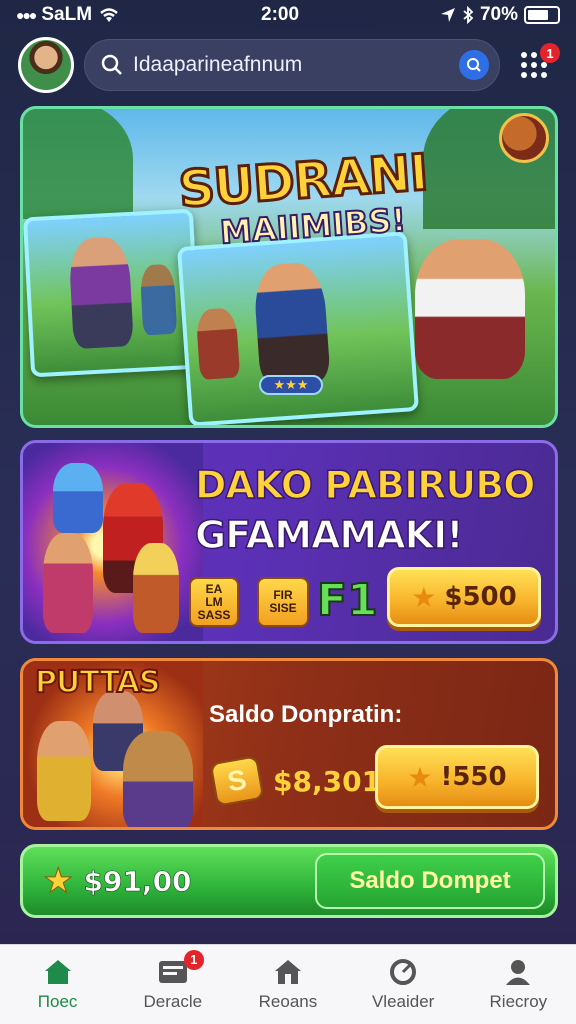 This screenshot has width=576, height=1024. Describe the element at coordinates (365, 485) in the screenshot. I see `promo-title: DAKO PABIRUBO` at that location.